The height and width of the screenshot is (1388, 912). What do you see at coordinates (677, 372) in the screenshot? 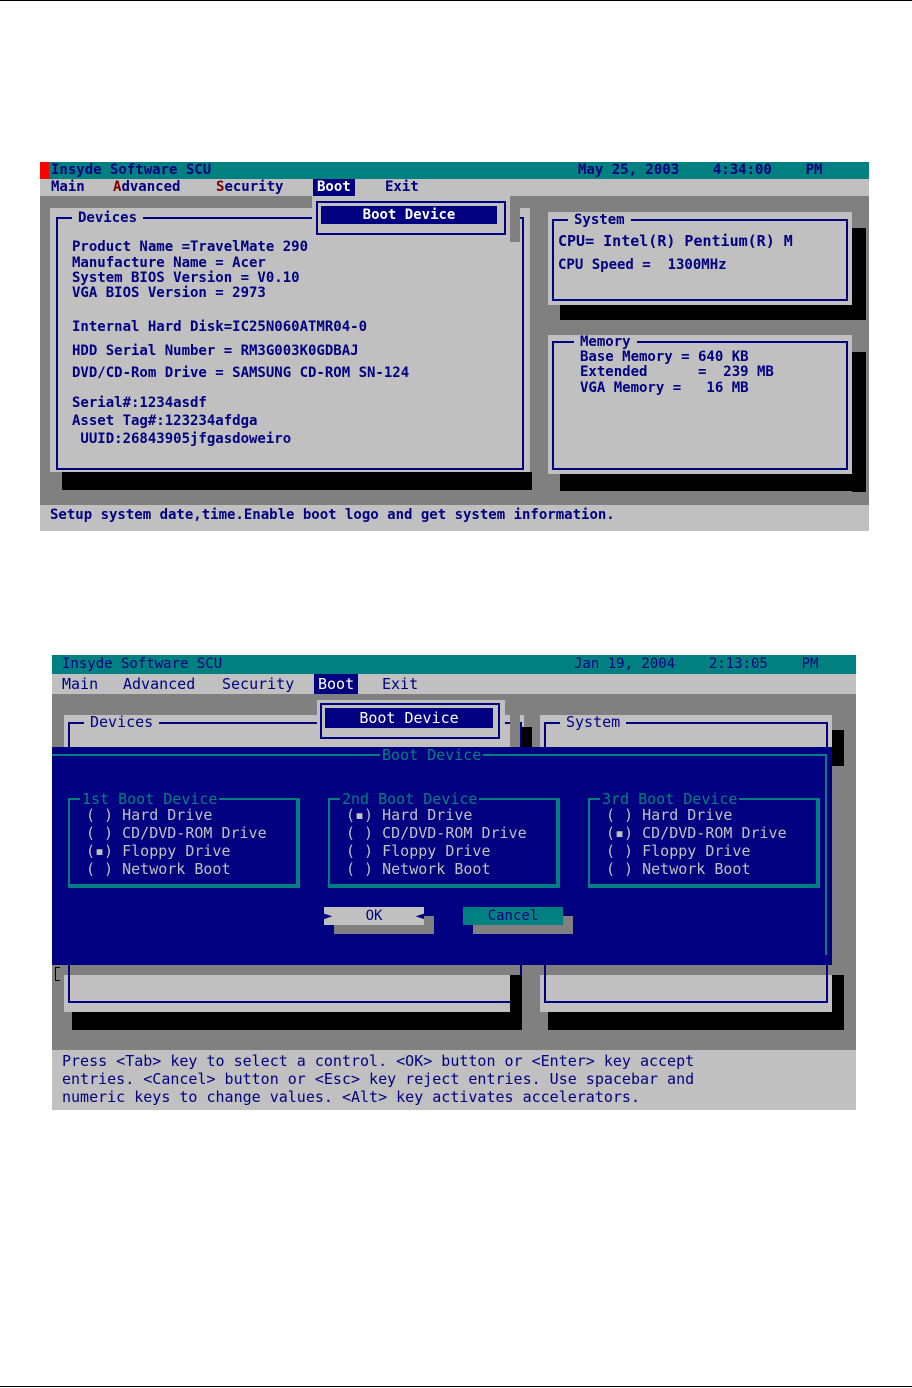
I see `memory-info-row: Extended = 239 MB` at bounding box center [677, 372].